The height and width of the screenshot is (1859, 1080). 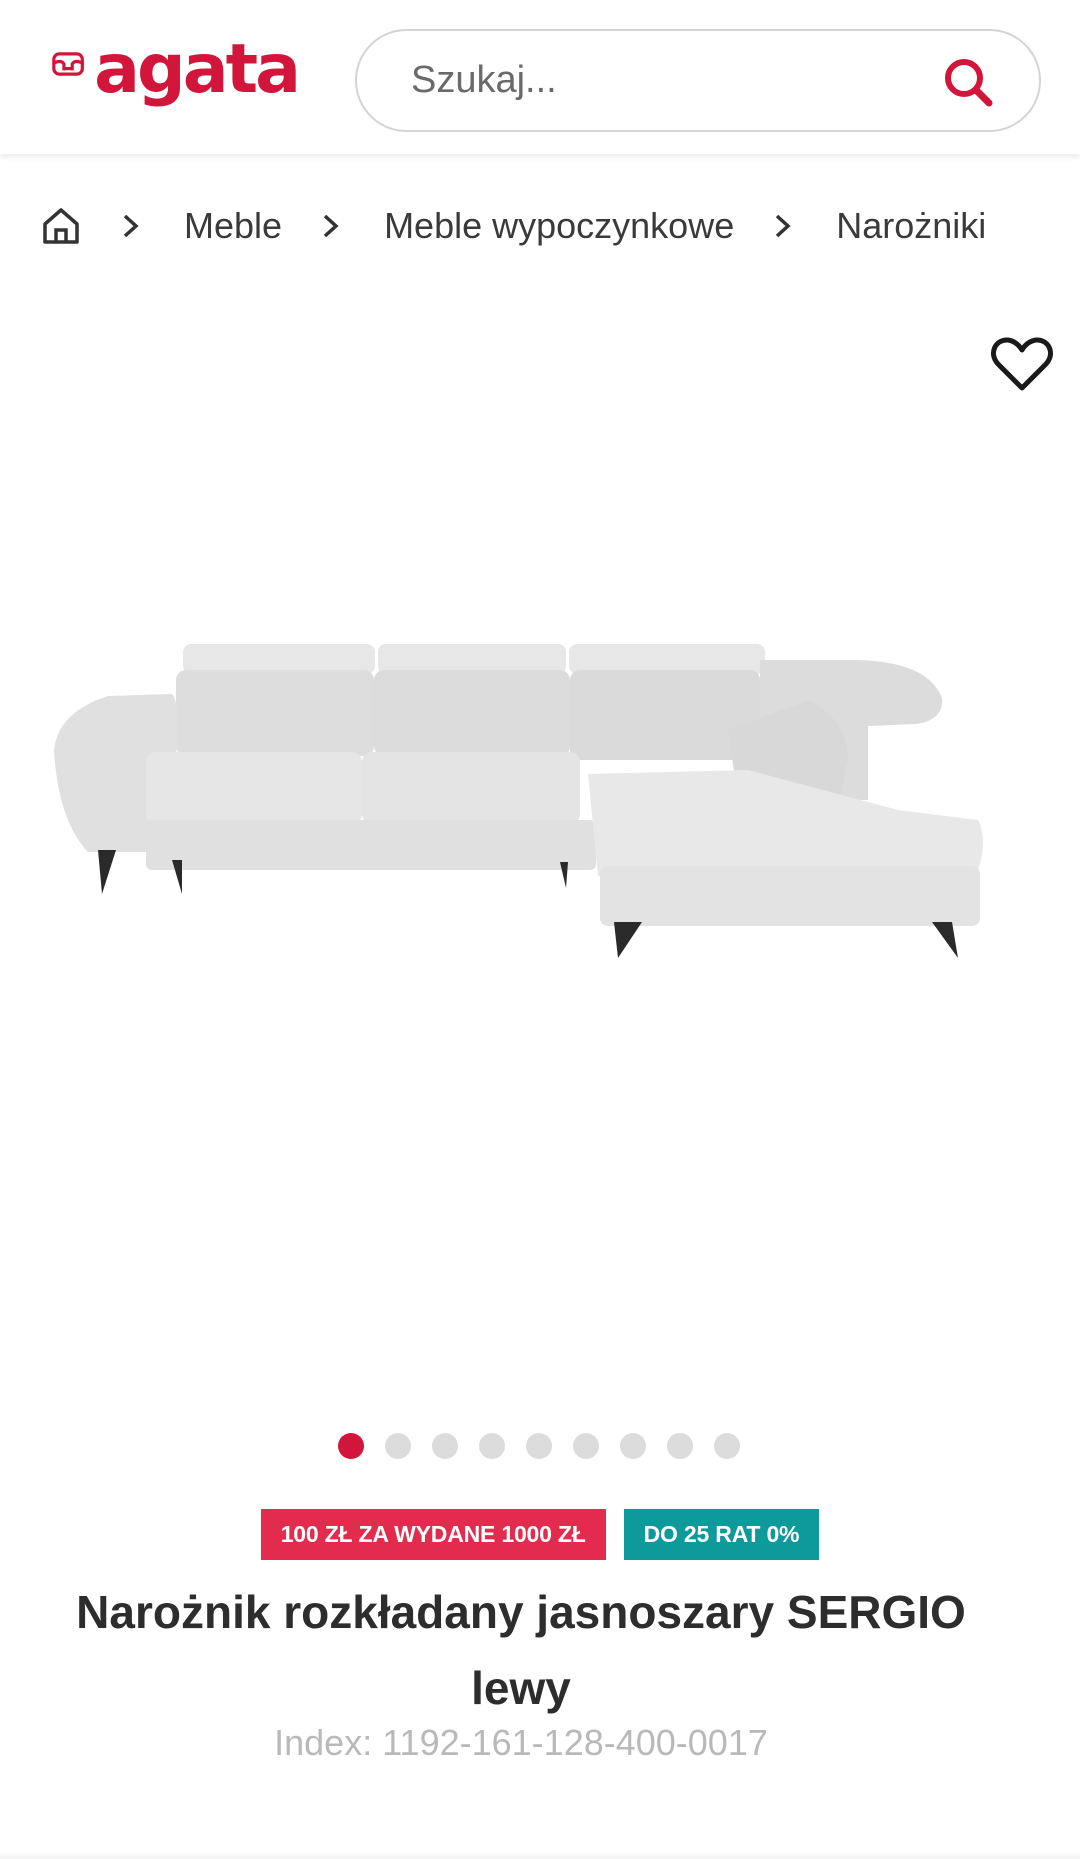 I want to click on promo-badges: 100 ZŁ ZA WYDANE 1000 ZŁ DO 25 RAT 0%, so click(x=540, y=1534).